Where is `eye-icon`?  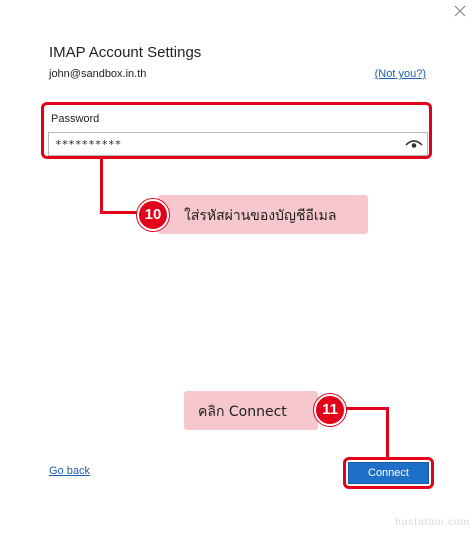 eye-icon is located at coordinates (414, 144).